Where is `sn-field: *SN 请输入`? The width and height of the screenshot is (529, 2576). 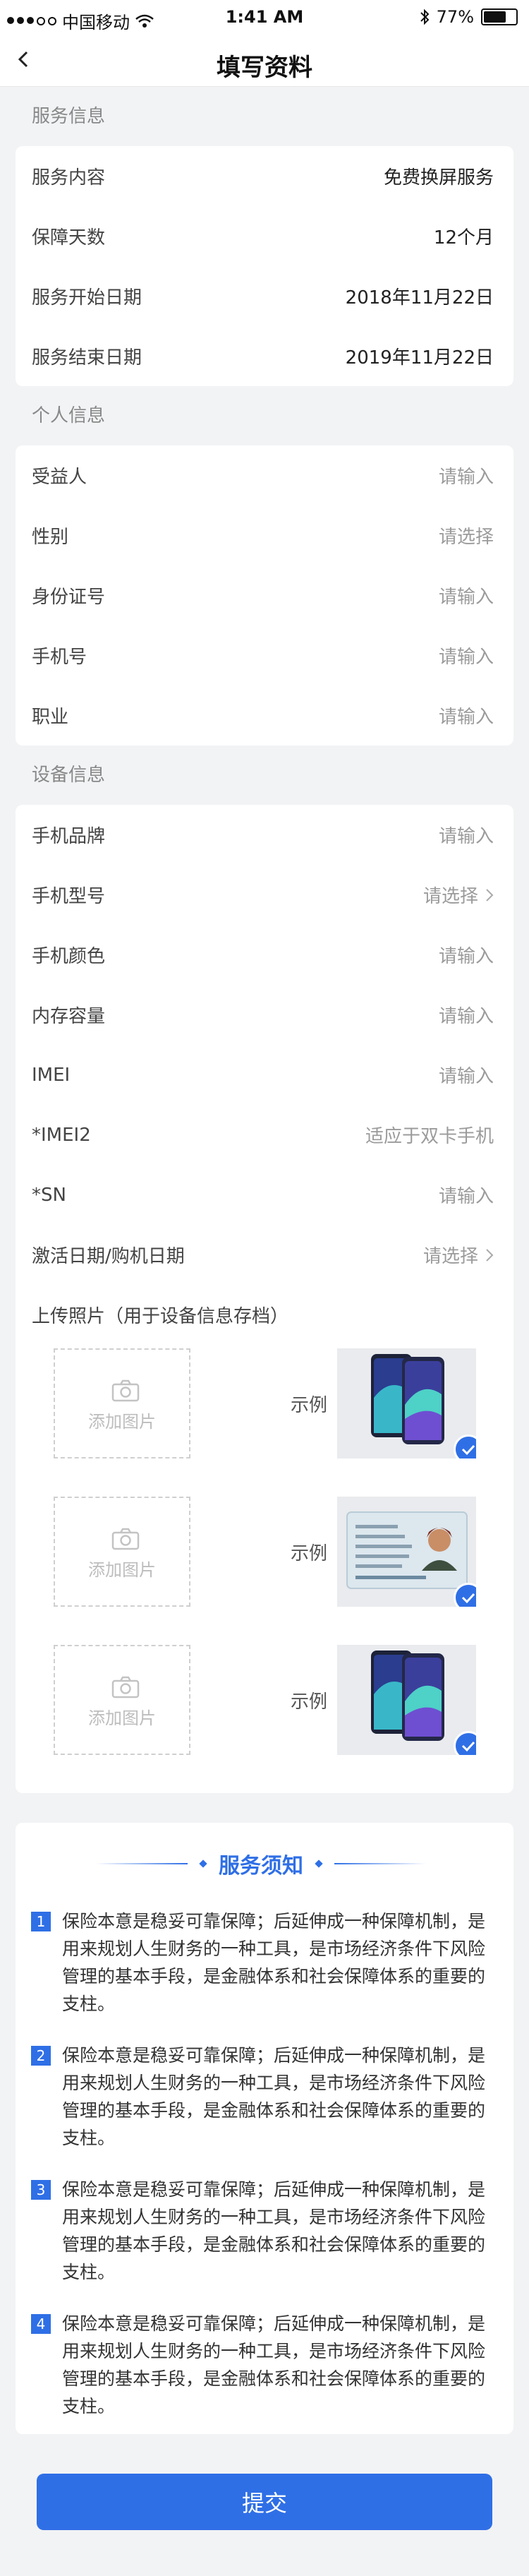
sn-field: *SN 请输入 is located at coordinates (264, 1195).